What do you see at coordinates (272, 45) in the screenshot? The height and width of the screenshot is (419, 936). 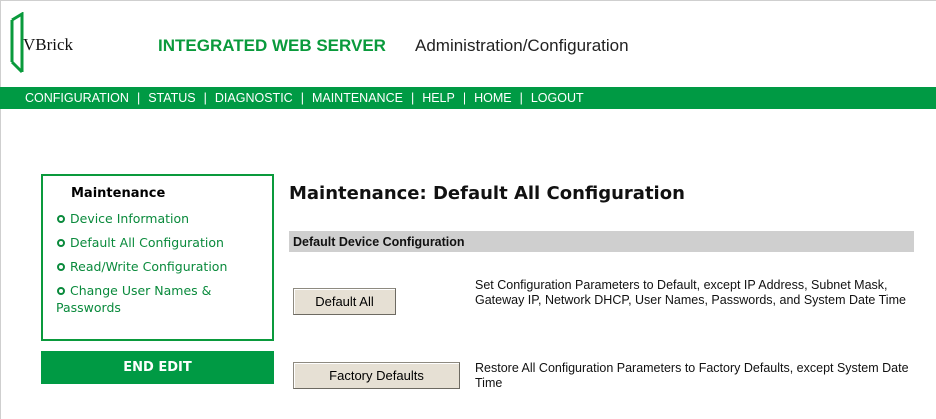 I see `app-title: INTEGRATED WEB SERVER` at bounding box center [272, 45].